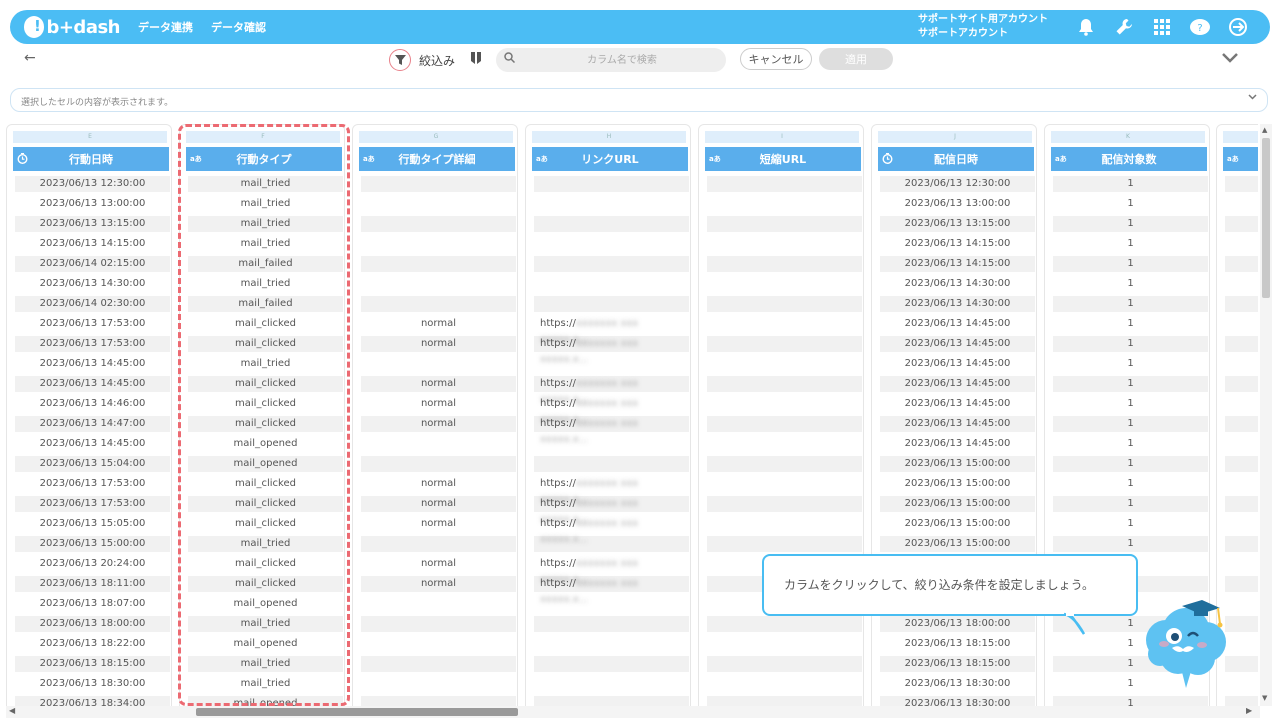 The width and height of the screenshot is (1280, 720). What do you see at coordinates (957, 686) in the screenshot?
I see `table-cell: 2023/06/13 18:30:00` at bounding box center [957, 686].